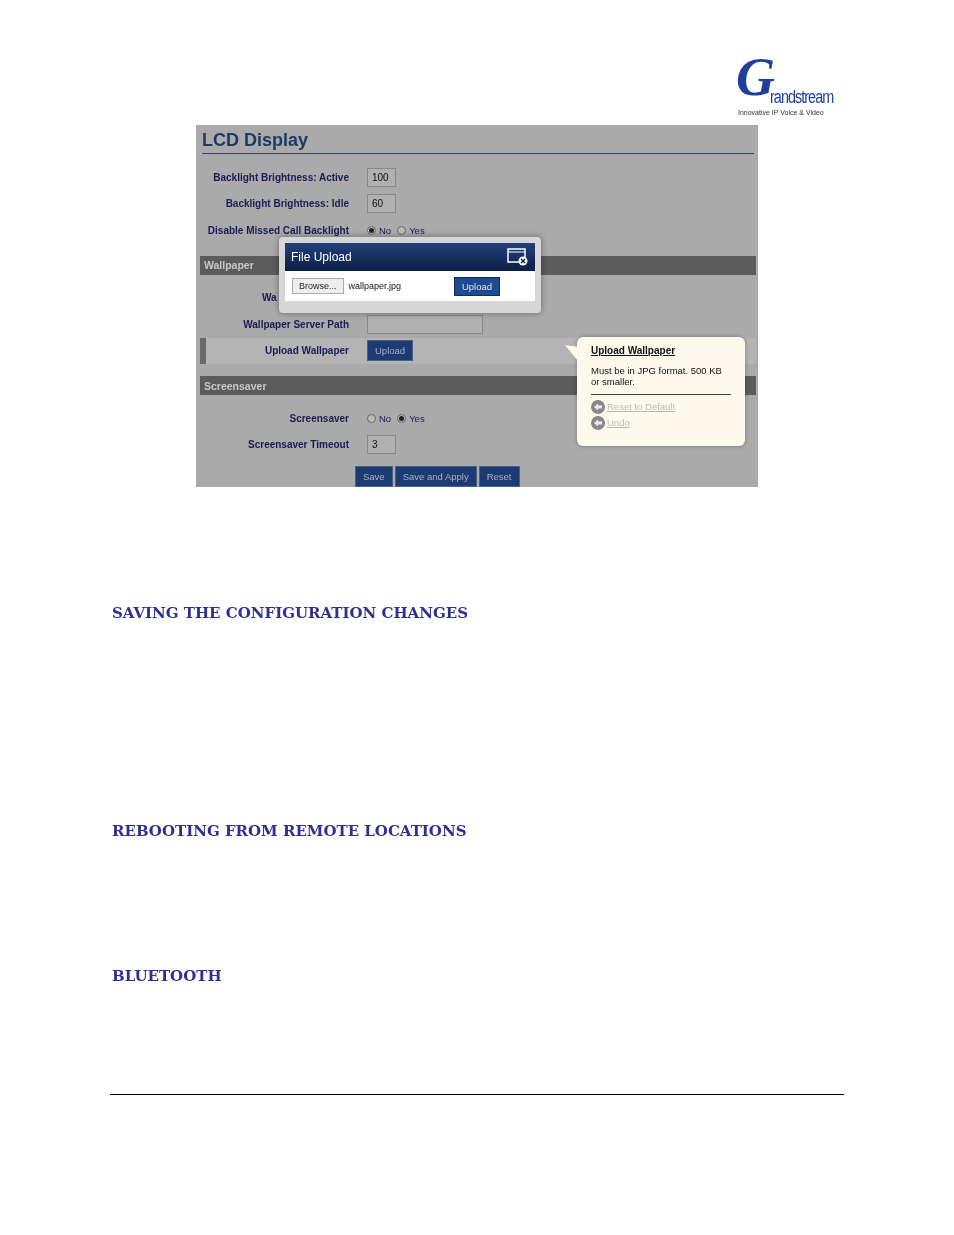 The image size is (954, 1235). Describe the element at coordinates (289, 831) in the screenshot. I see `section-heading: REBOOTING FROM REMOTE LOCATIONS` at that location.